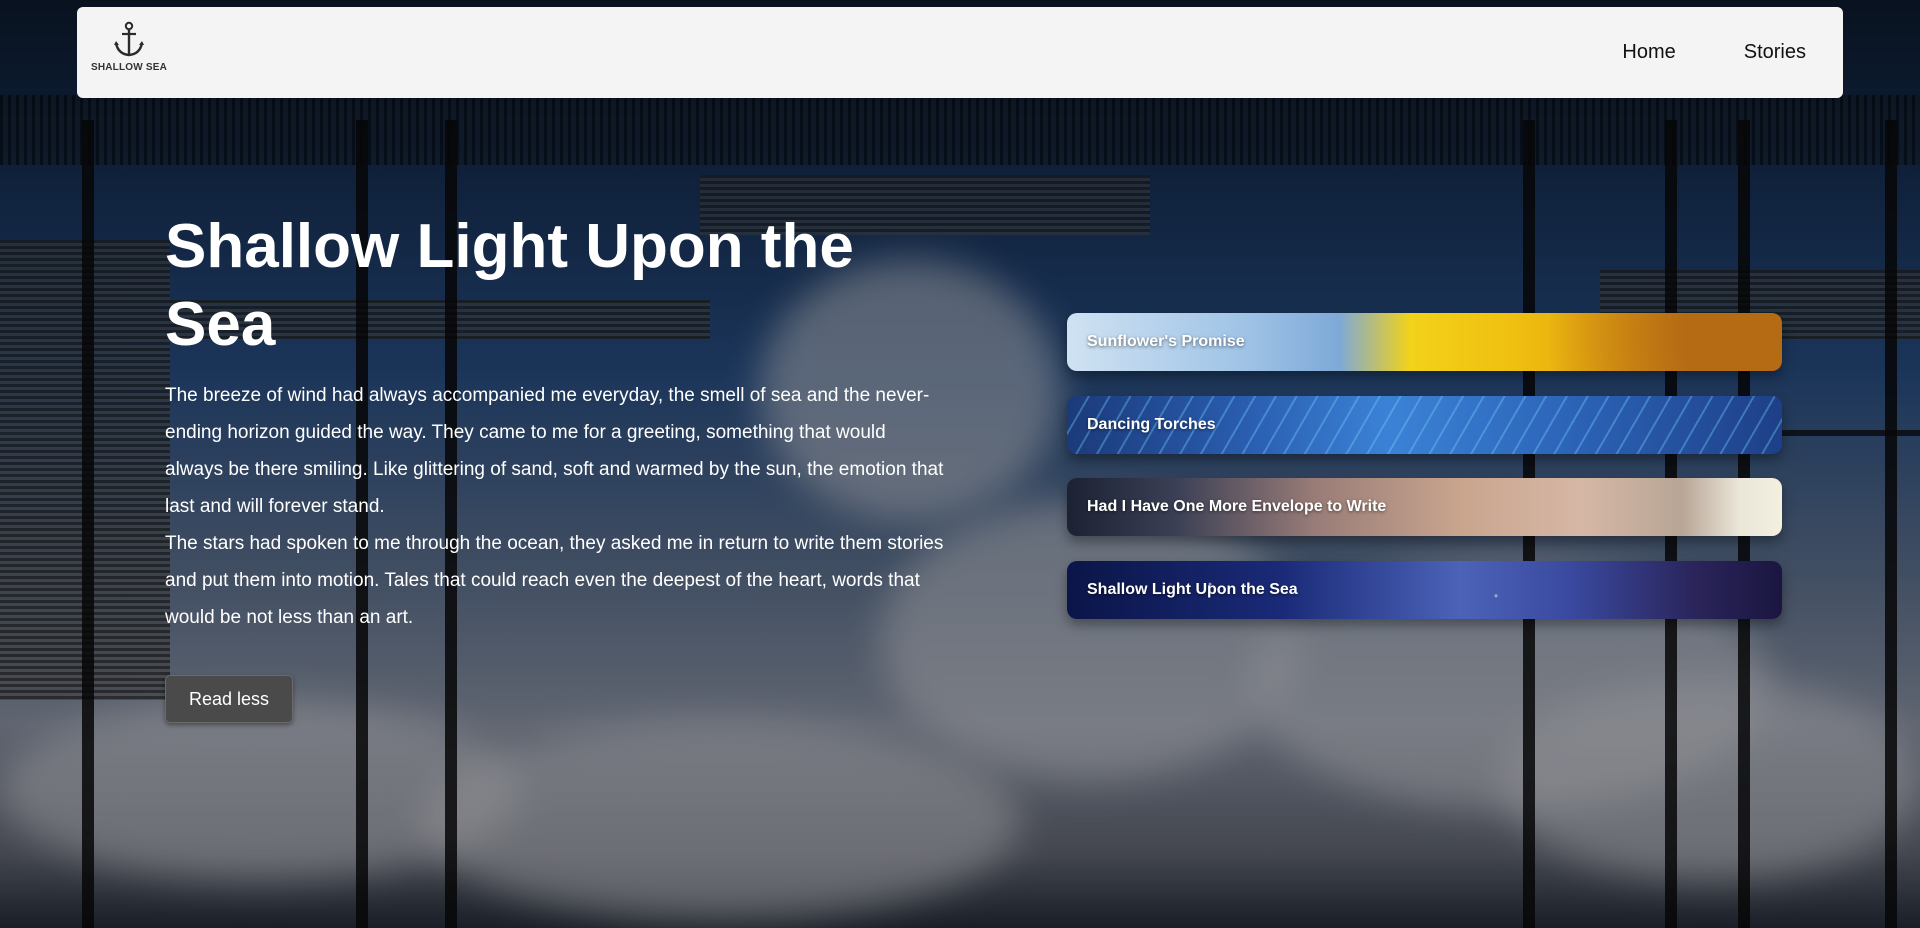 Image resolution: width=1920 pixels, height=928 pixels. What do you see at coordinates (129, 67) in the screenshot?
I see `logo-text: SHALLOW SEA` at bounding box center [129, 67].